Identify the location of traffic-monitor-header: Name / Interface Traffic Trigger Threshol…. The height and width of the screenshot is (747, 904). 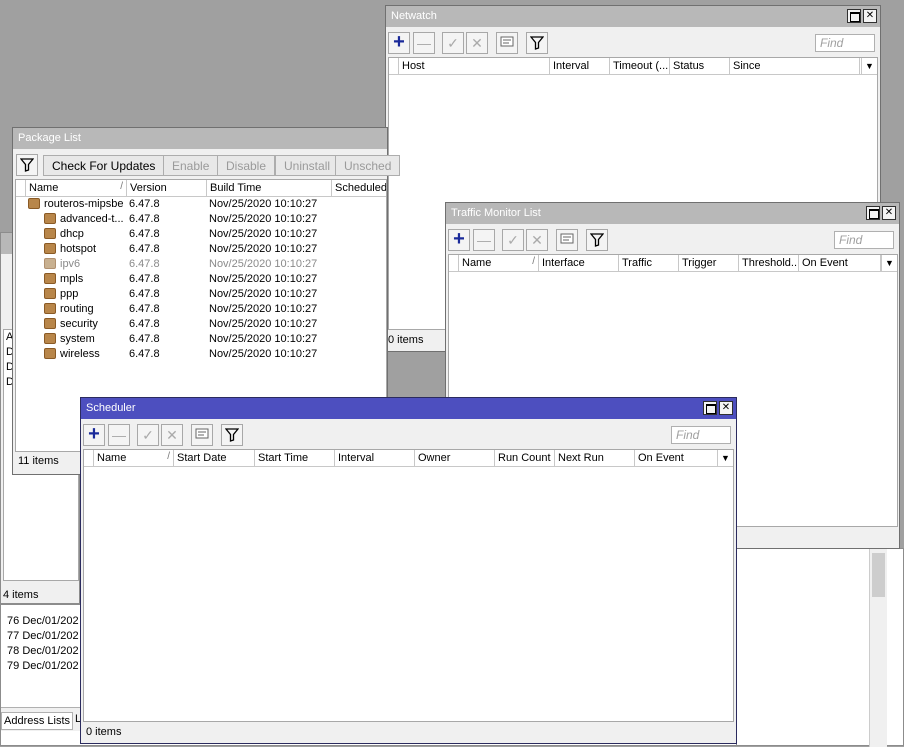
(673, 263).